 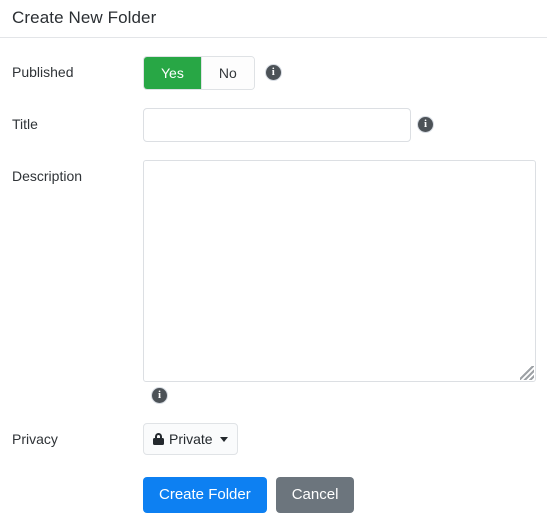 What do you see at coordinates (345, 73) in the screenshot?
I see `published-control-area: Yes No i` at bounding box center [345, 73].